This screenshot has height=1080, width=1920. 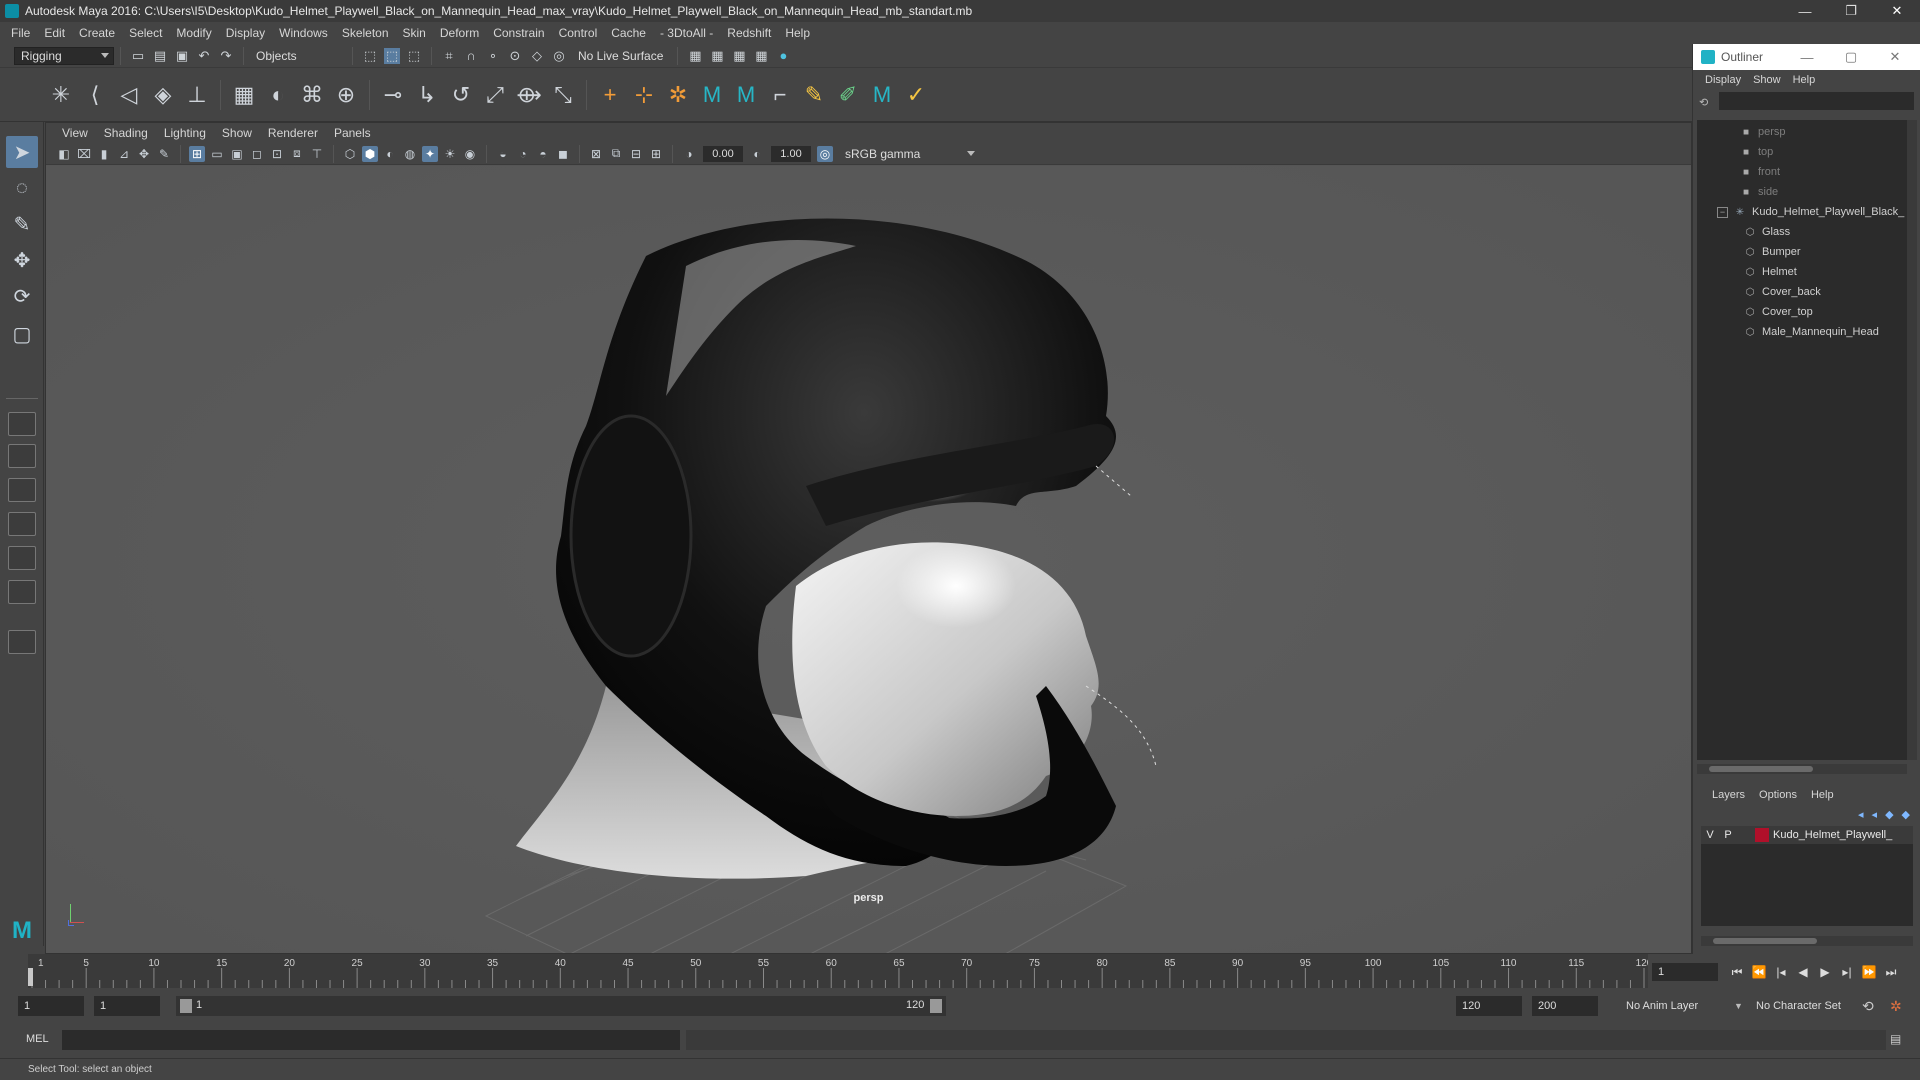 What do you see at coordinates (529, 95) in the screenshot?
I see `parent-constraint-icon: ⟴` at bounding box center [529, 95].